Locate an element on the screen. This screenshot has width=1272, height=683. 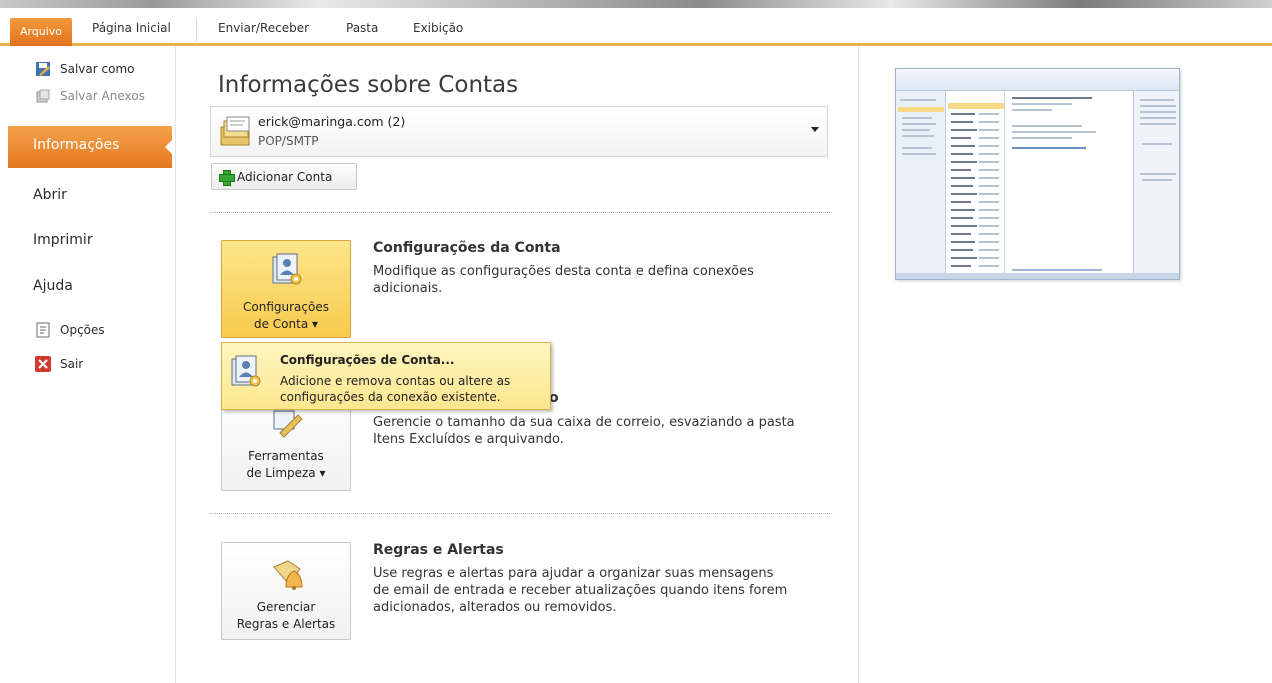
account-settings-button: Configurações de Conta ▾ is located at coordinates (286, 289).